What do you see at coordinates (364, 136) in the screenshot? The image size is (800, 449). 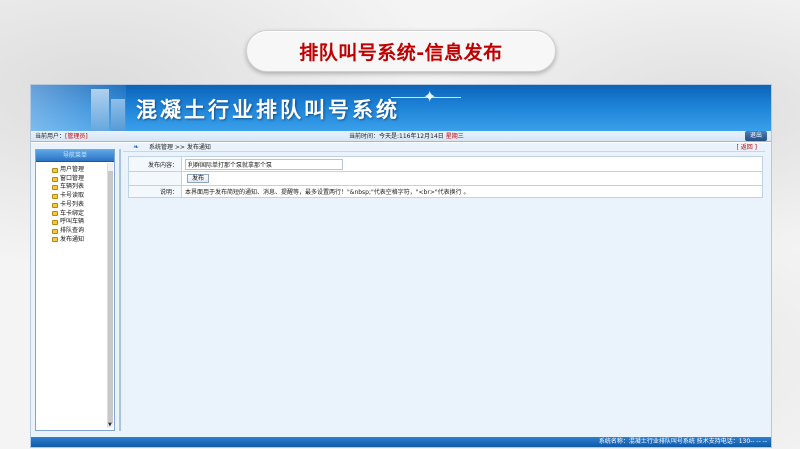 I see `current-time-label: 当前时间：` at bounding box center [364, 136].